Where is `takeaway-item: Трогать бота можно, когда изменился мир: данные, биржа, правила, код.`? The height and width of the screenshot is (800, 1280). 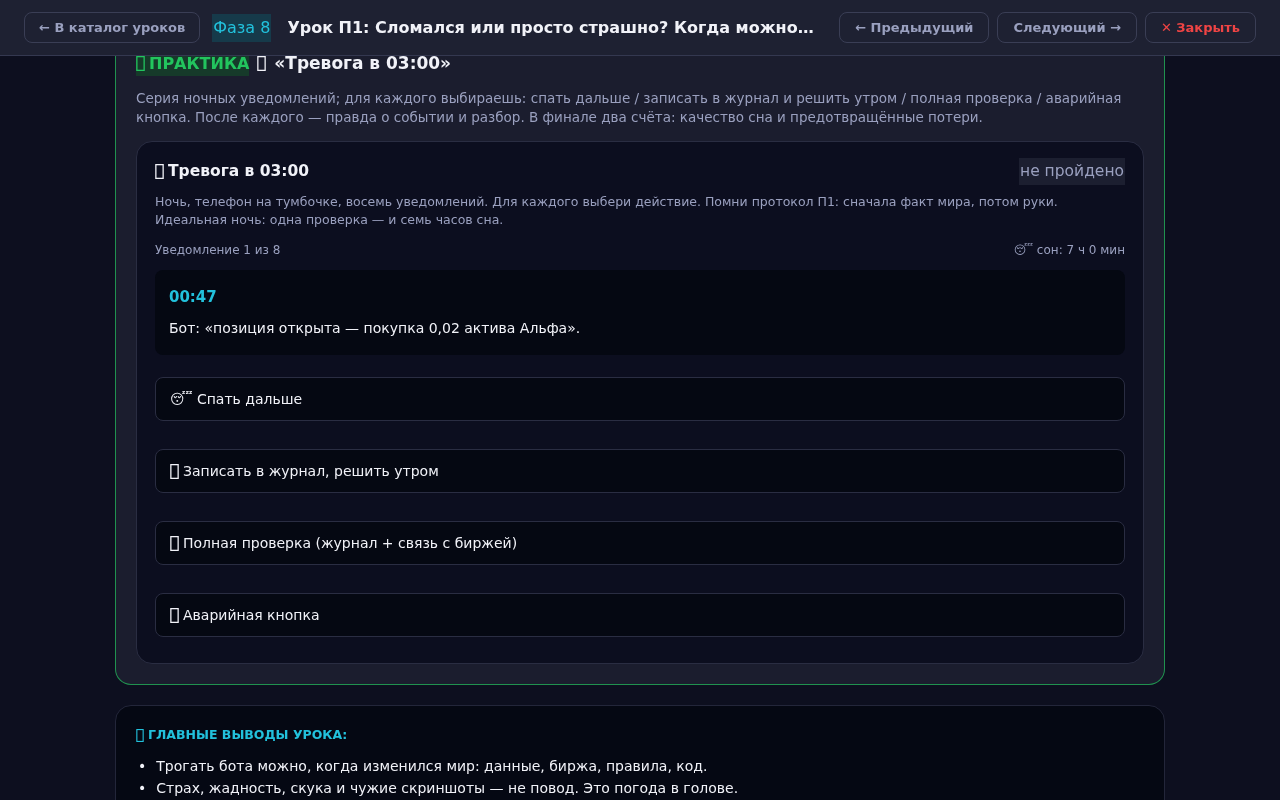 takeaway-item: Трогать бота можно, когда изменился мир: данные, биржа, правила, код. is located at coordinates (432, 766).